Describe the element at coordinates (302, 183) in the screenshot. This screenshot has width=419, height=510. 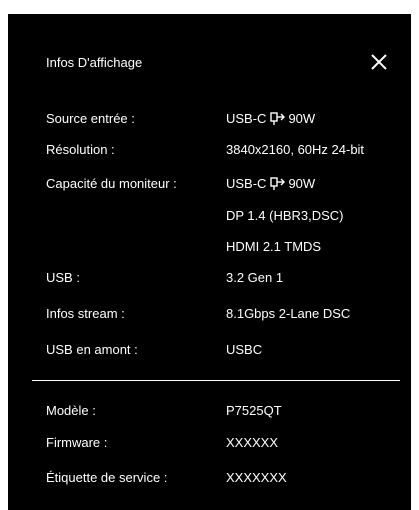
I see `capability-value-suffix: 90W` at that location.